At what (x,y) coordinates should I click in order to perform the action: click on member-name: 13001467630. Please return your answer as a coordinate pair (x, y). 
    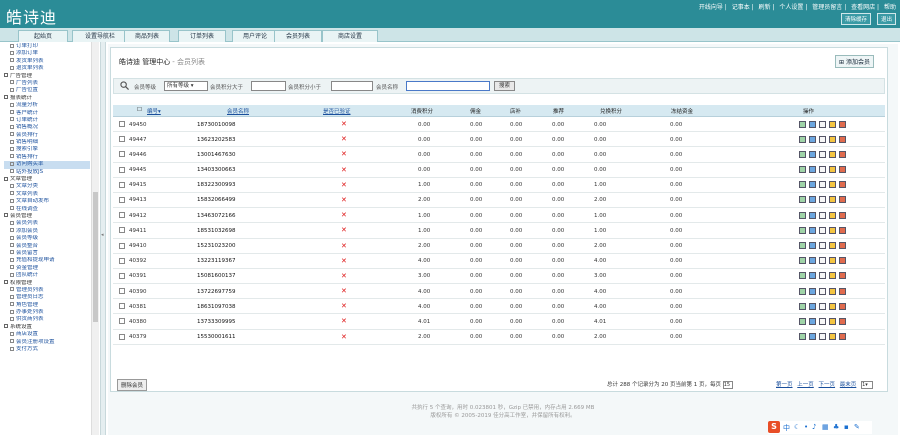
    Looking at the image, I should click on (216, 155).